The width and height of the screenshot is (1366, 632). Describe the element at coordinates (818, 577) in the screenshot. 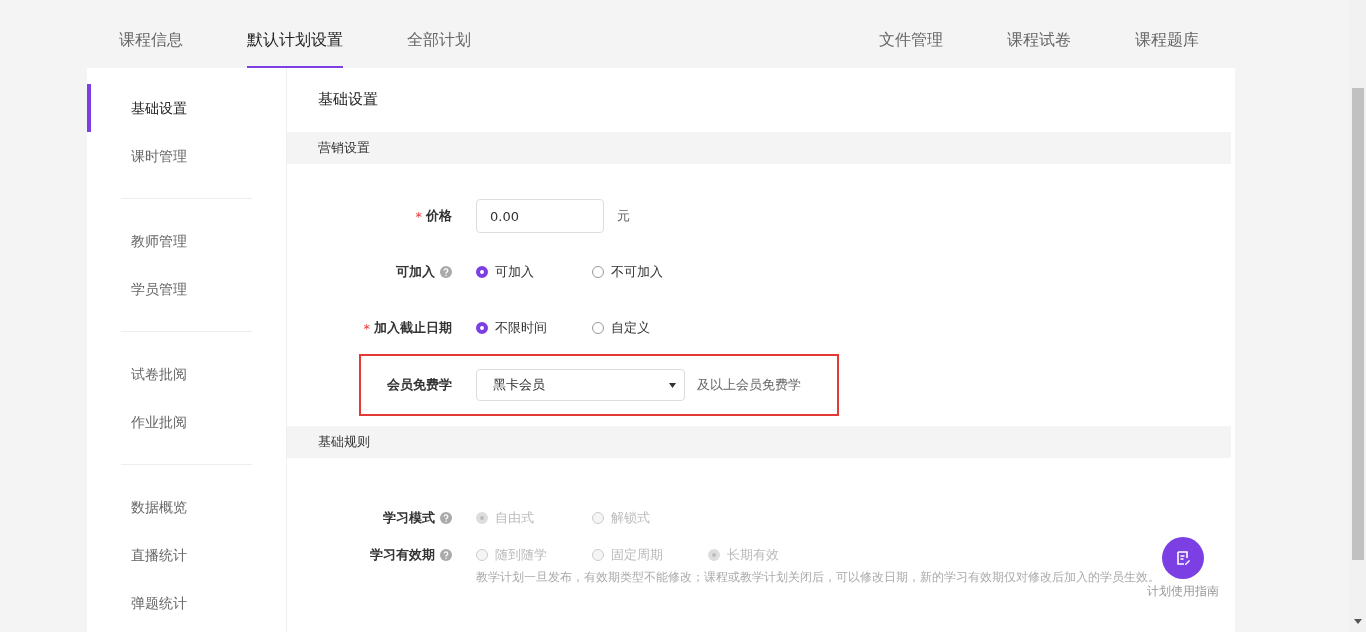

I see `hint-text: 教学计划一旦发布，有效期类型不能修改；课程或教学计划关闭后，可以修改日期，新的学习有效期仅对修改后加入的学员生效。` at that location.